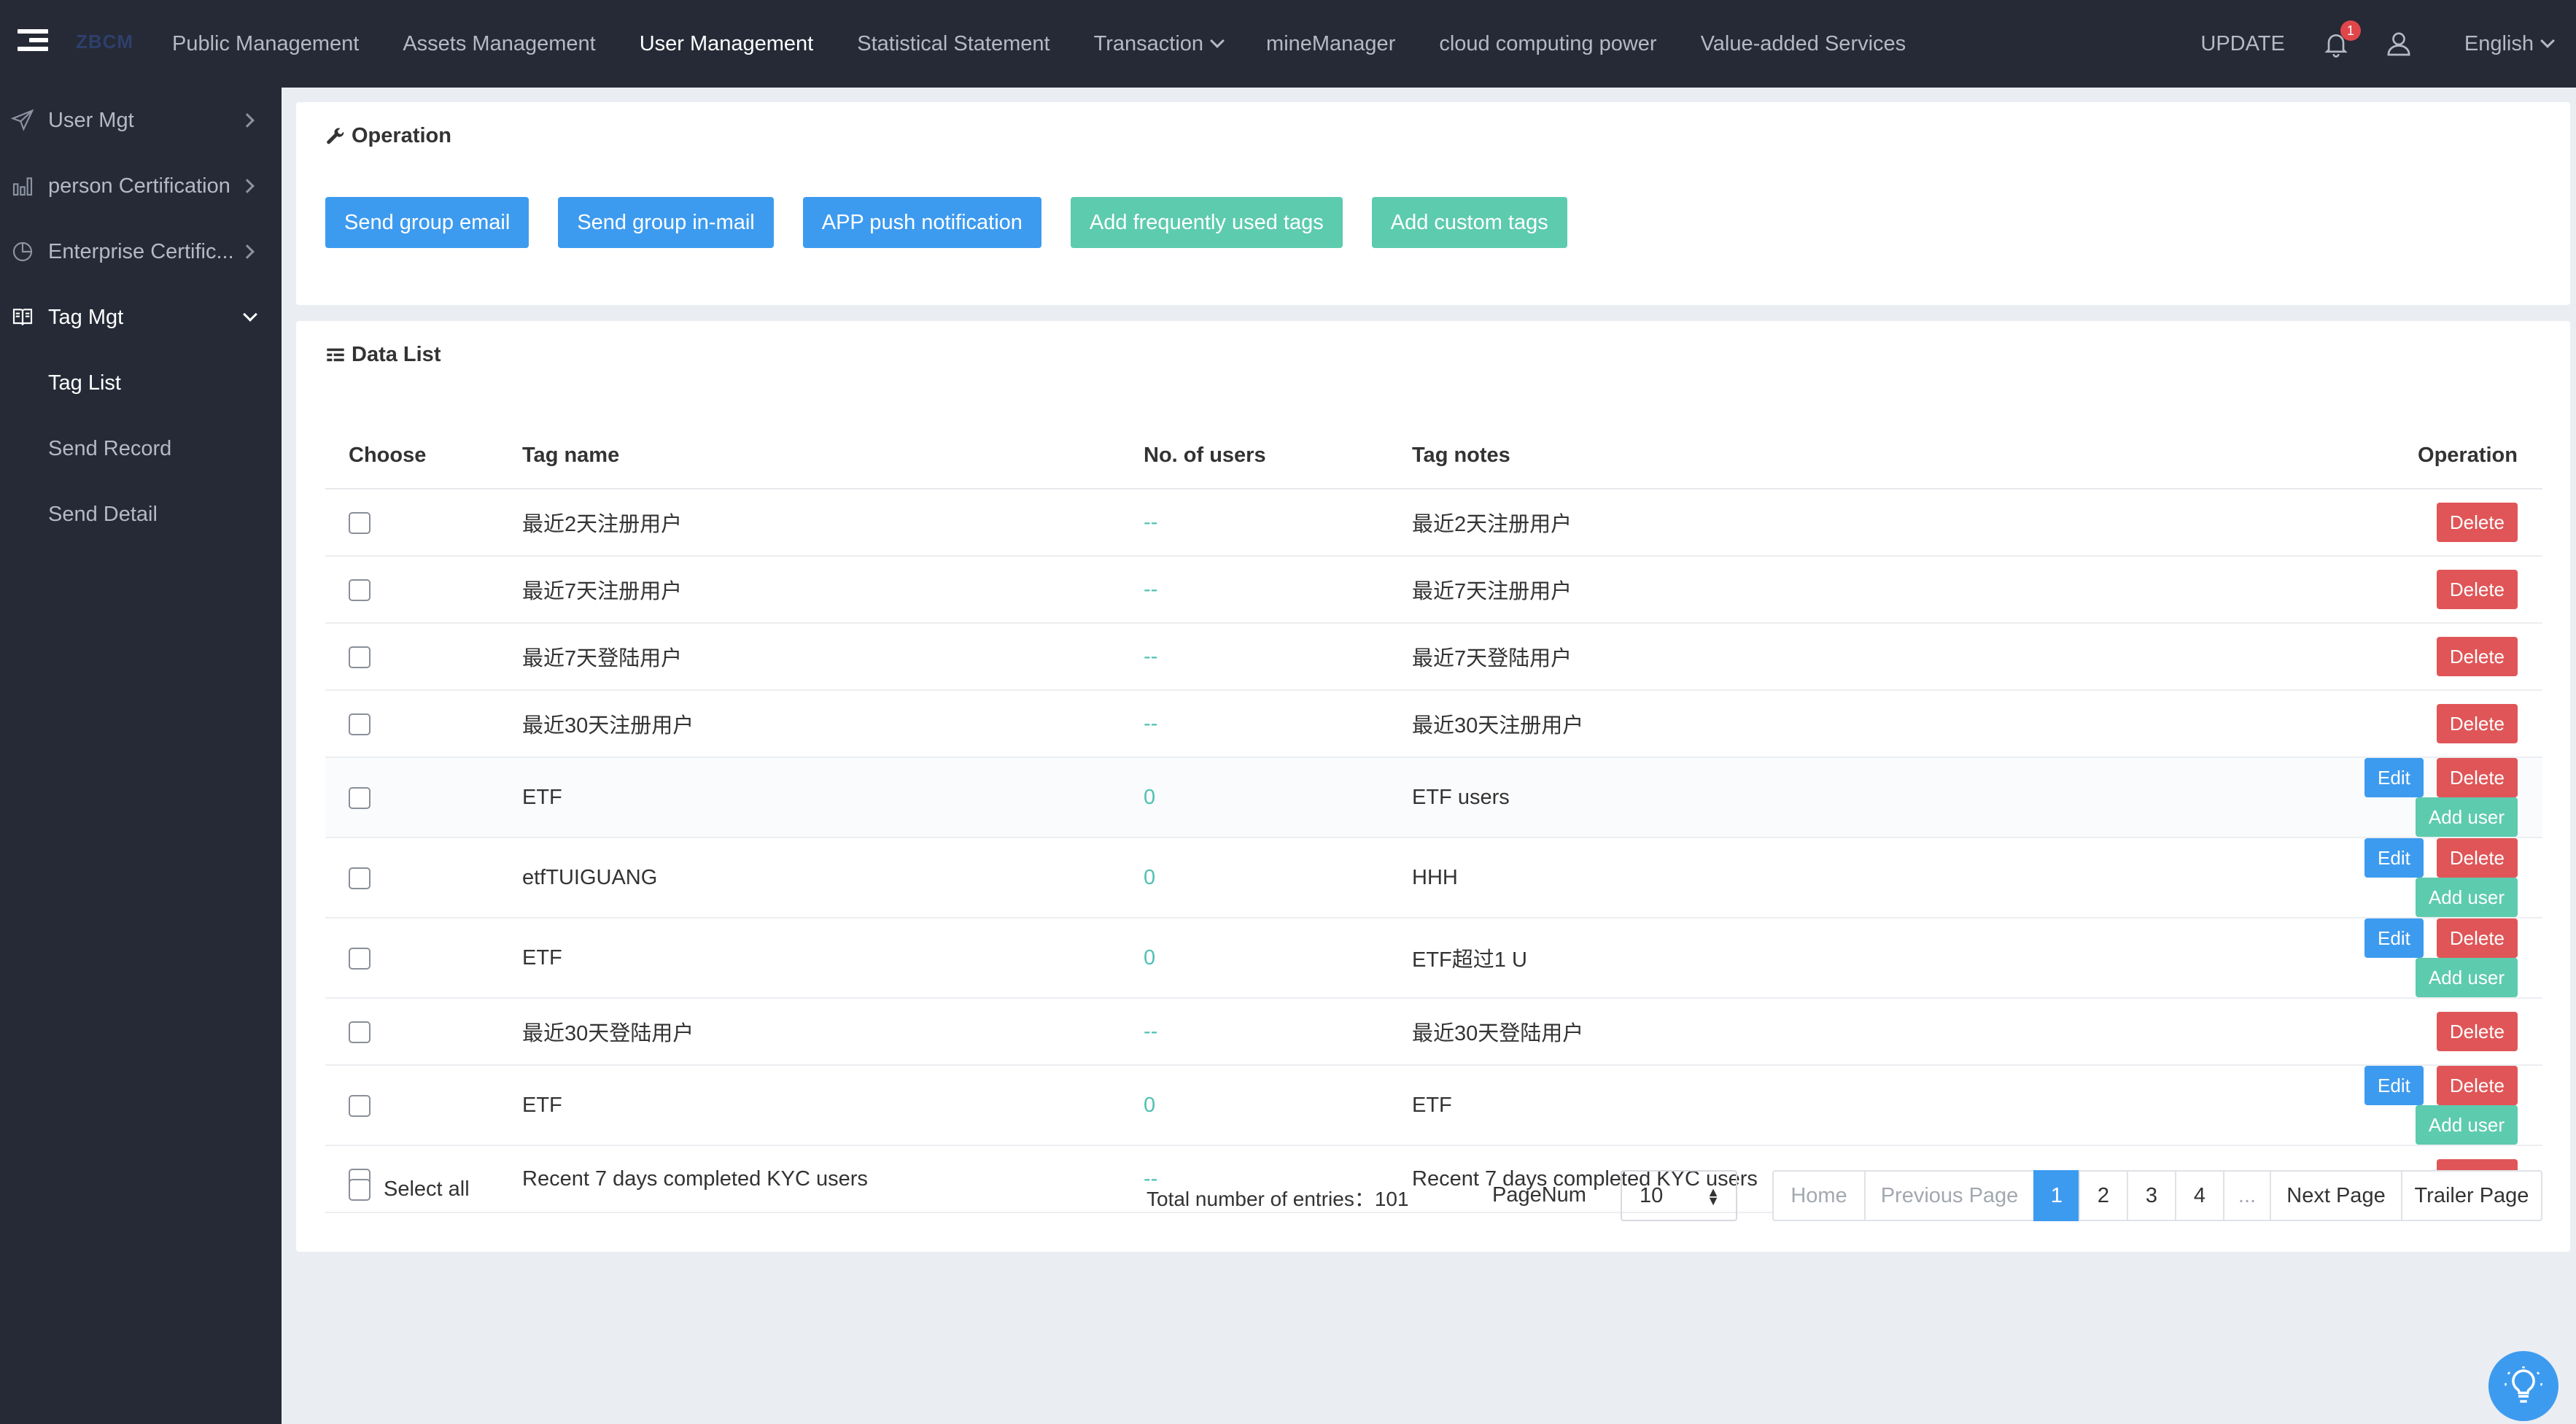 This screenshot has height=1424, width=2576. What do you see at coordinates (1832, 724) in the screenshot?
I see `tag-notes-cell: 最近30天注册用户` at bounding box center [1832, 724].